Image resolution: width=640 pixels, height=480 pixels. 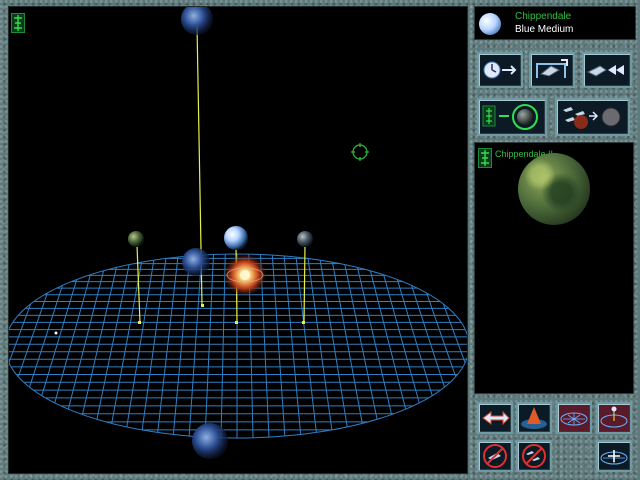 I want to click on launch-ship-button, so click(x=552, y=70).